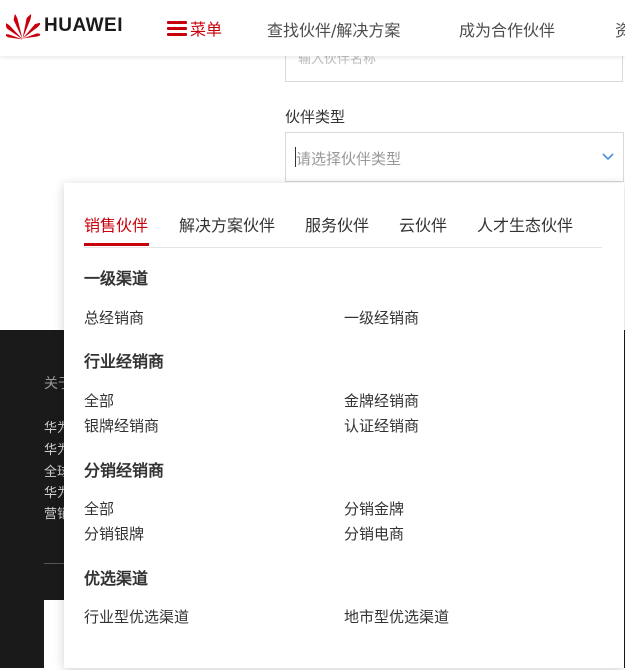 The width and height of the screenshot is (625, 670). What do you see at coordinates (454, 157) in the screenshot?
I see `partner-type-select: 请选择伙伴类型` at bounding box center [454, 157].